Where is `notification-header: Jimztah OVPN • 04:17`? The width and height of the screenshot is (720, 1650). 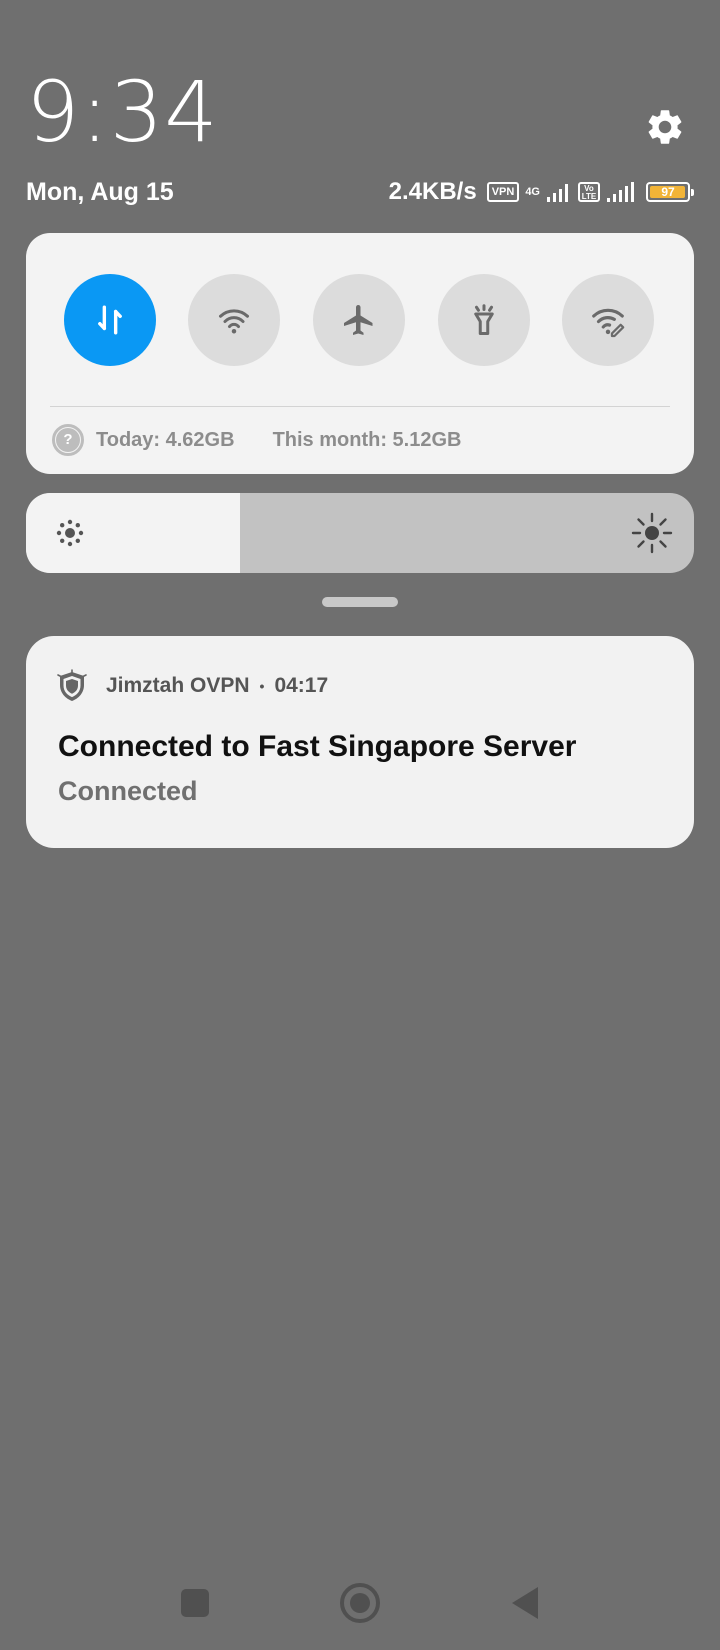 notification-header: Jimztah OVPN • 04:17 is located at coordinates (191, 686).